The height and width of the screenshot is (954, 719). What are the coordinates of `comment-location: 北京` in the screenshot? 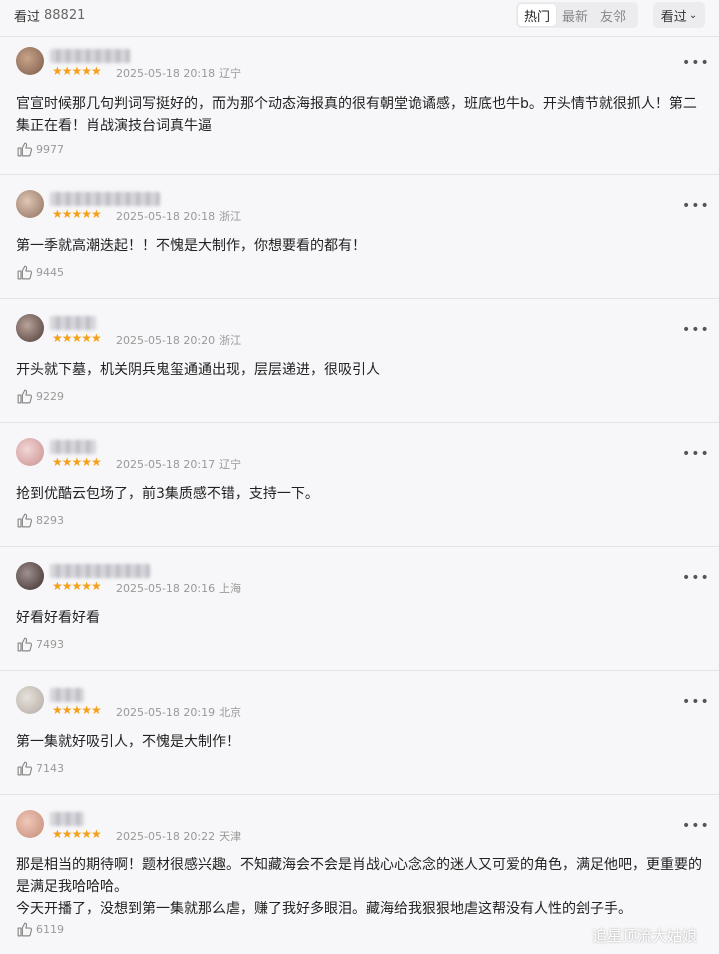 It's located at (230, 712).